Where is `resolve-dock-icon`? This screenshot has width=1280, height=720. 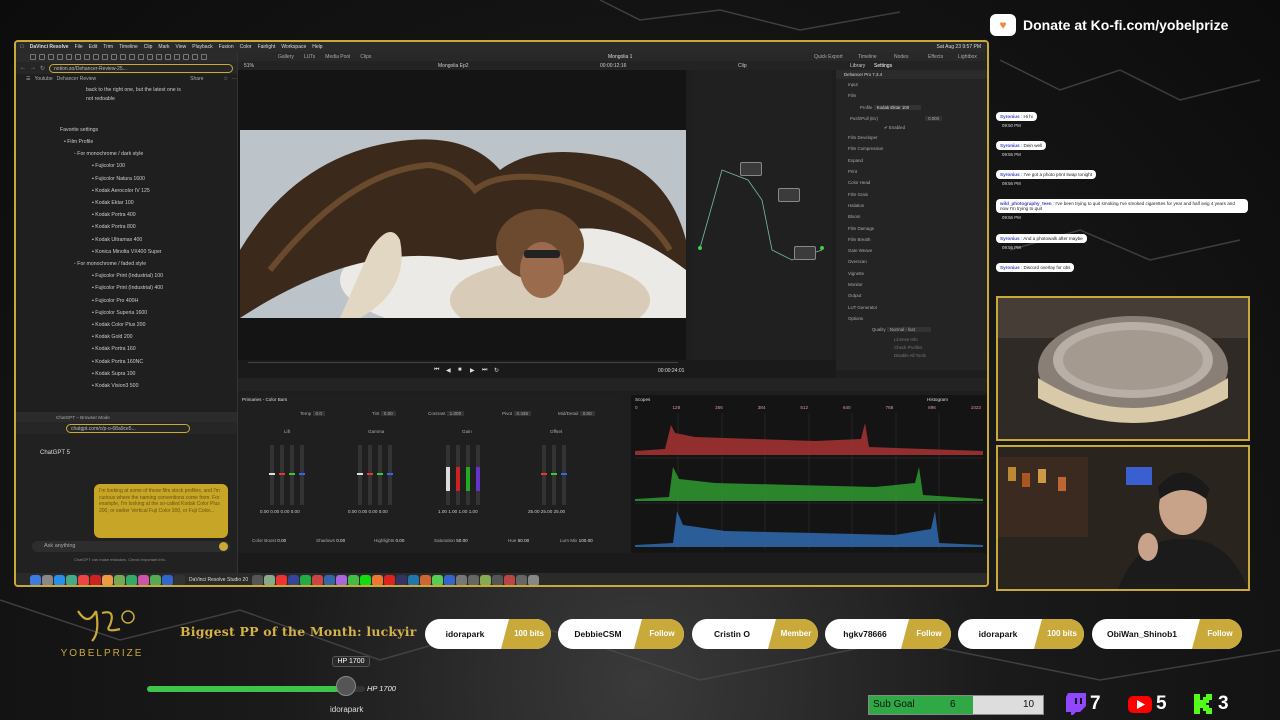
resolve-dock-icon is located at coordinates (179, 579).